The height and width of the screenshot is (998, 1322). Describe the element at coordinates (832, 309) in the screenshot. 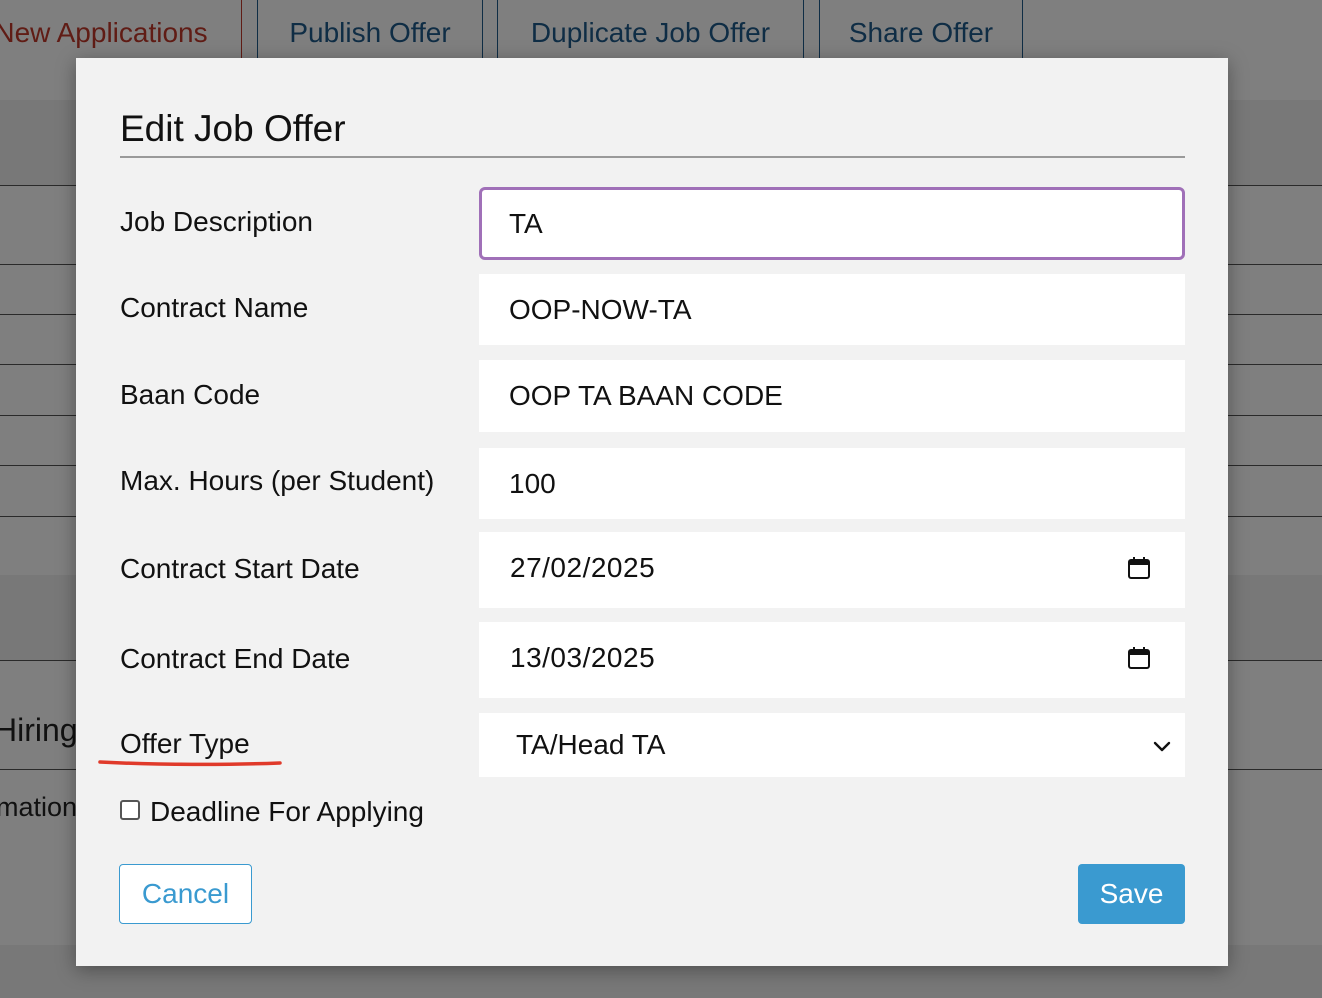

I see `contract-name-input` at that location.